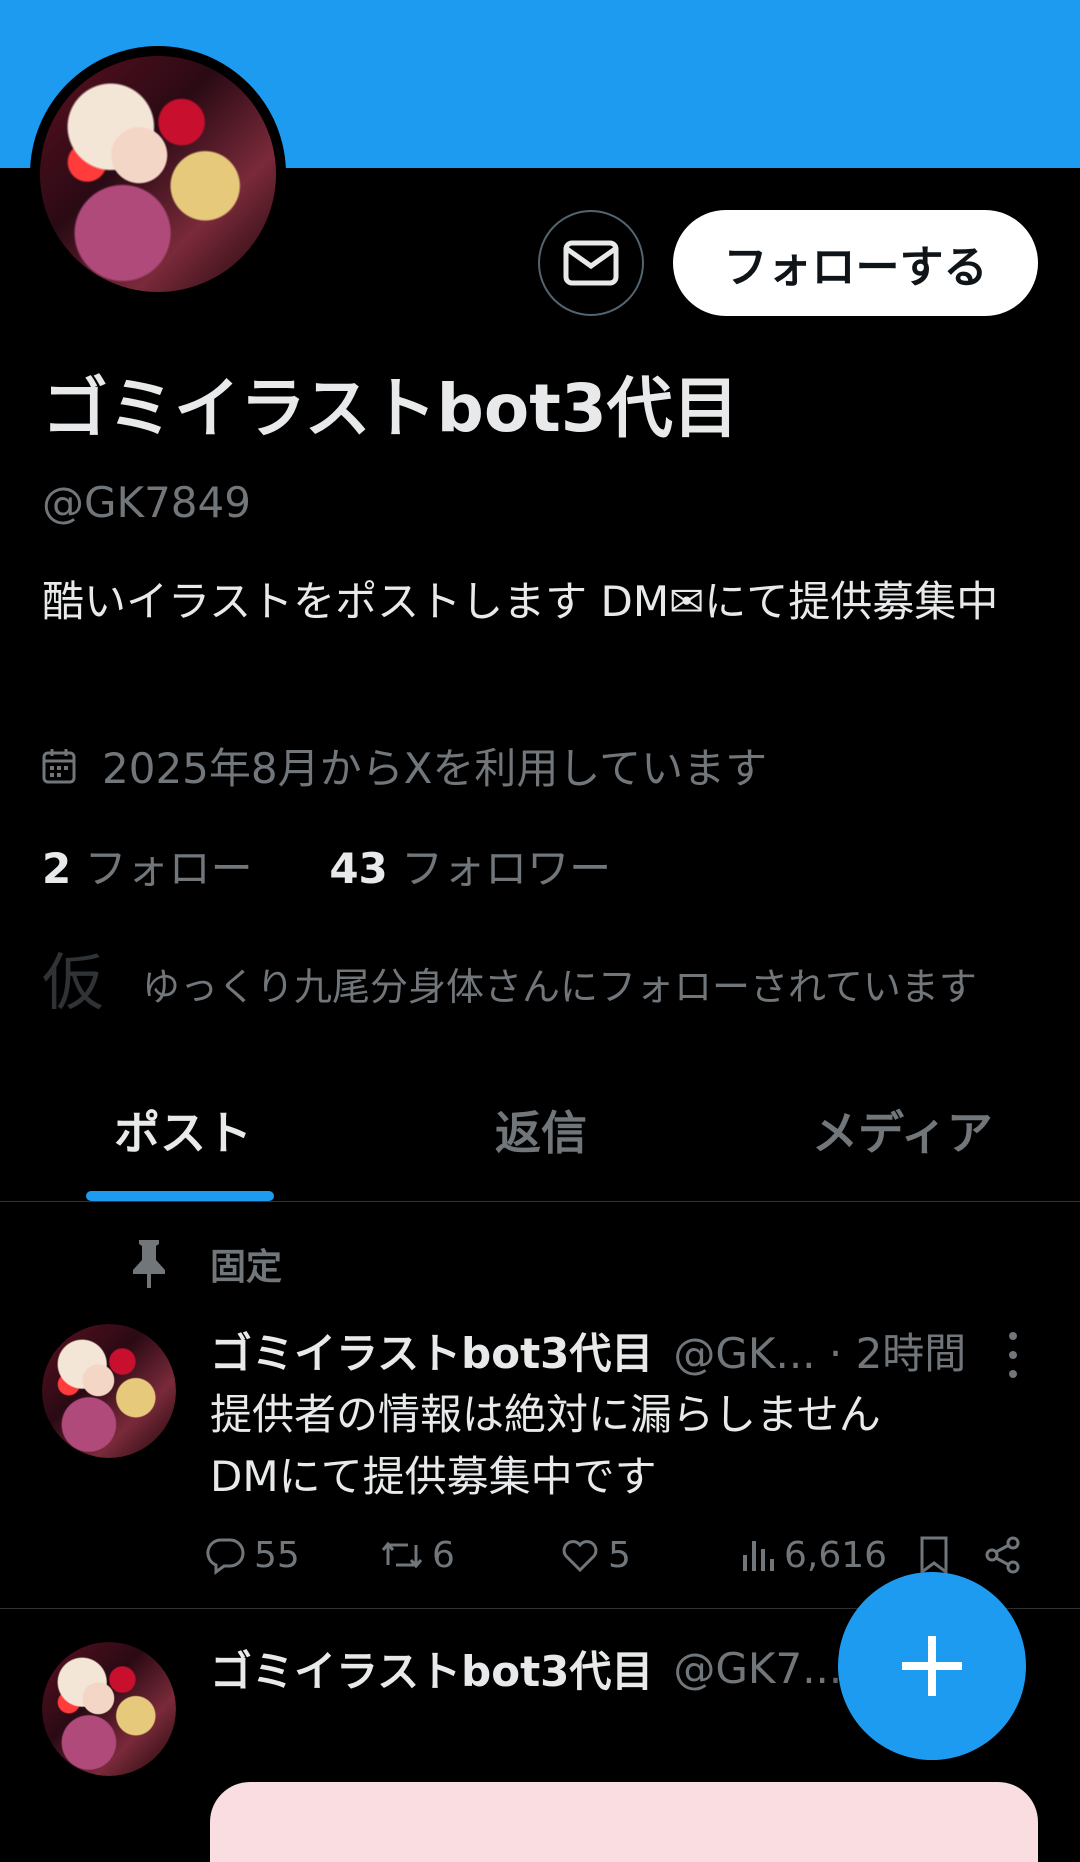 This screenshot has width=1080, height=1862. I want to click on tab-media: メディア, so click(902, 1143).